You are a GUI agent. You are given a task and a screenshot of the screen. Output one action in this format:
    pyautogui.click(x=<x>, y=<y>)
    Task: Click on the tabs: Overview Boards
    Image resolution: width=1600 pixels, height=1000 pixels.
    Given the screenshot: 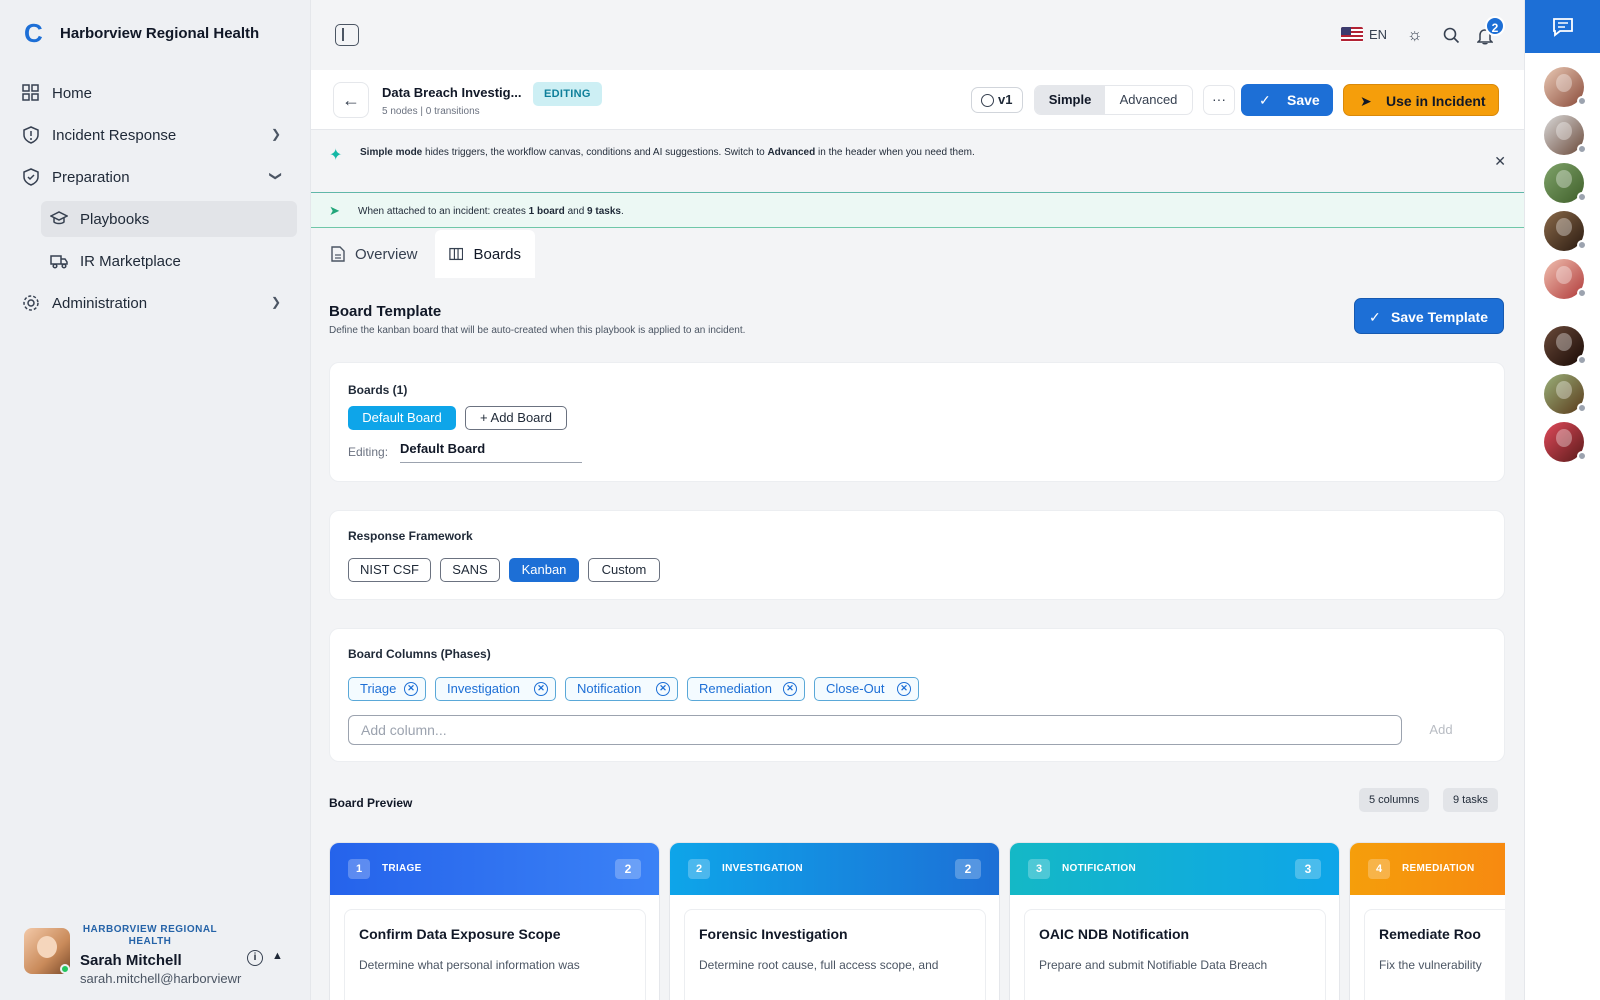 What is the action you would take?
    pyautogui.click(x=917, y=255)
    